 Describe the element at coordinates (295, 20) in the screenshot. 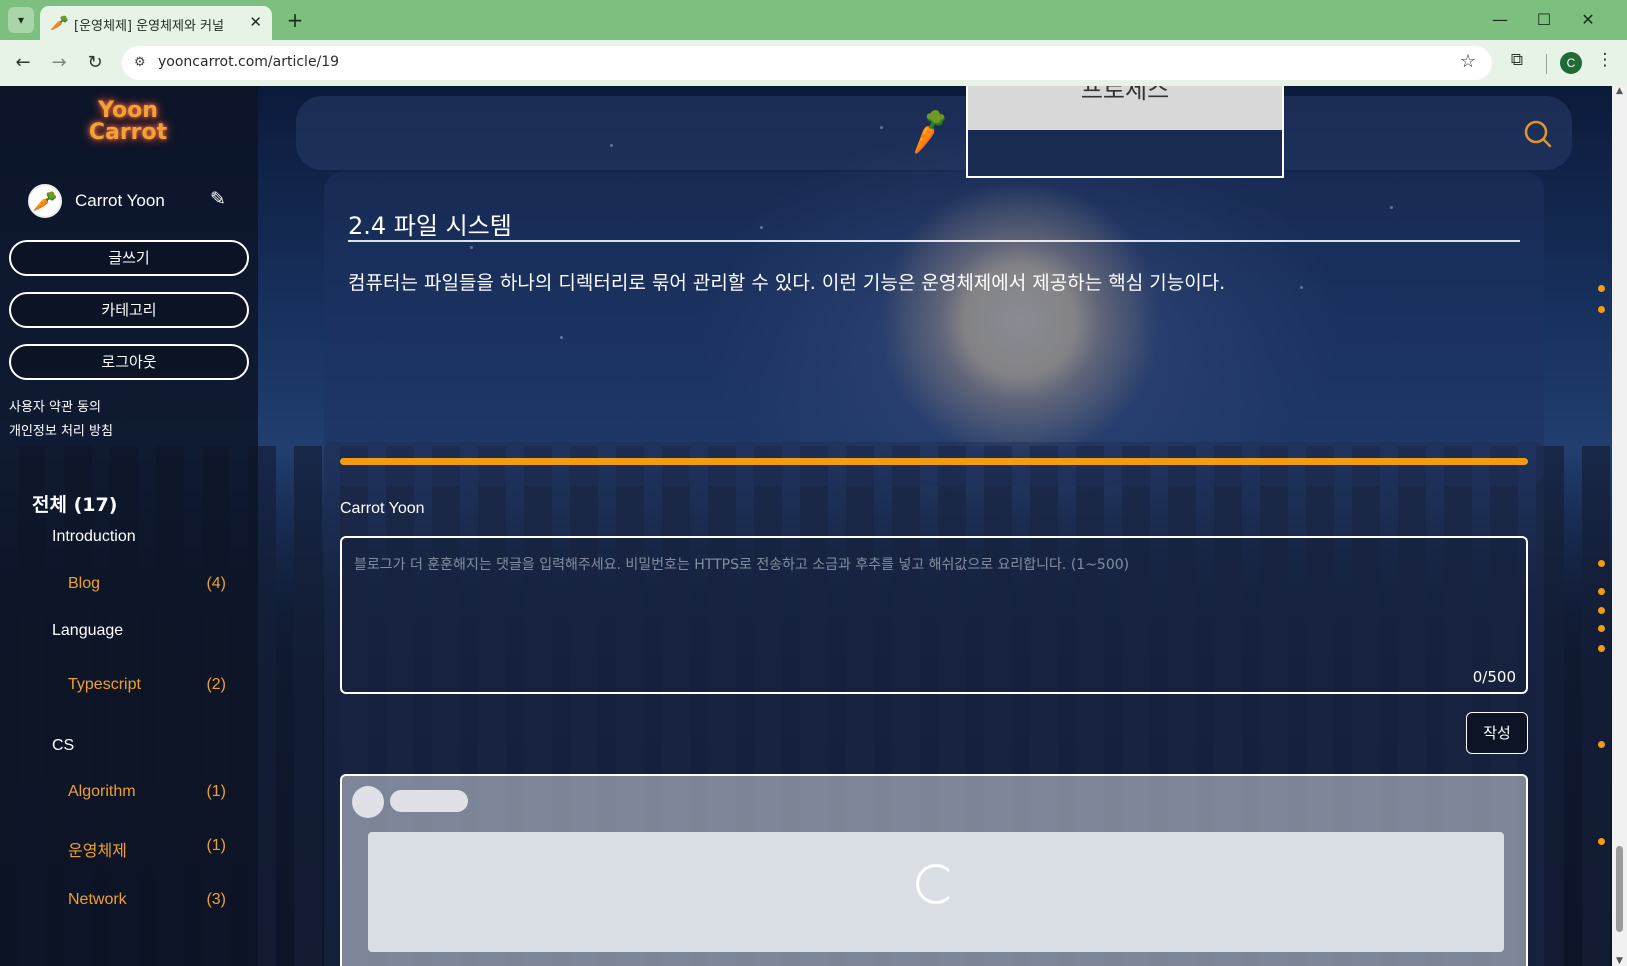

I see `new-tab-button: +` at that location.